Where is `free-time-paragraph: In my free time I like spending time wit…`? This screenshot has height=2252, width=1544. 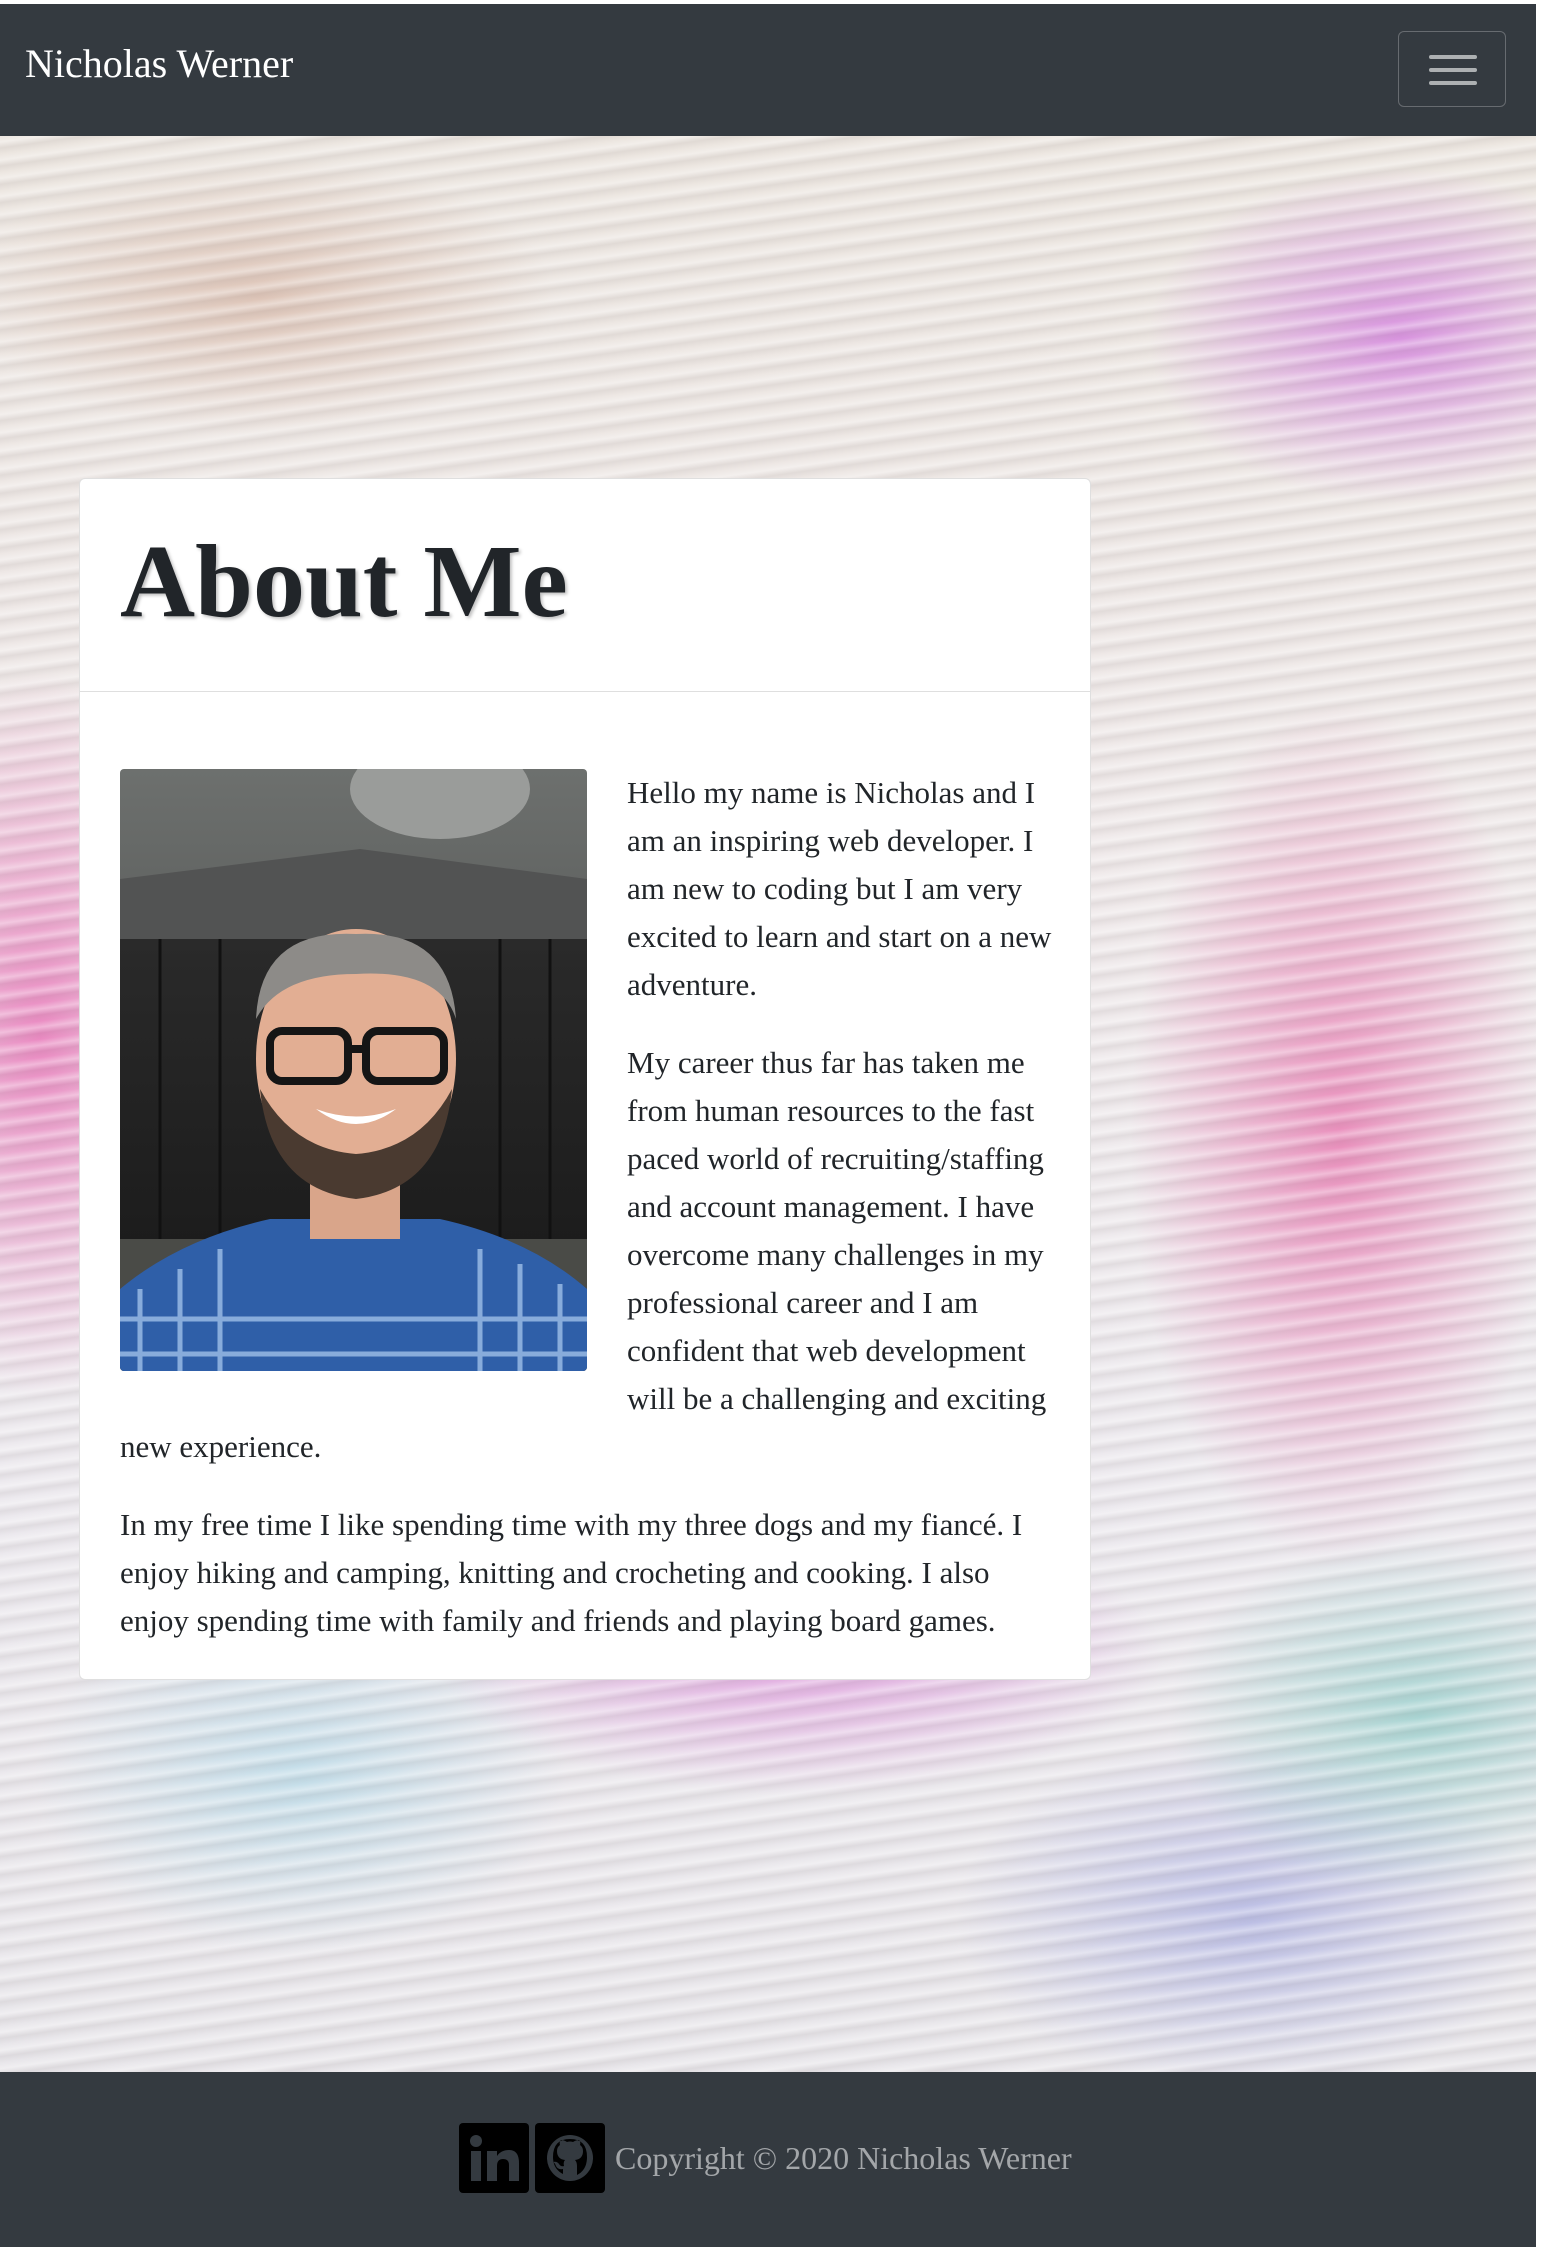 free-time-paragraph: In my free time I like spending time wit… is located at coordinates (571, 1572).